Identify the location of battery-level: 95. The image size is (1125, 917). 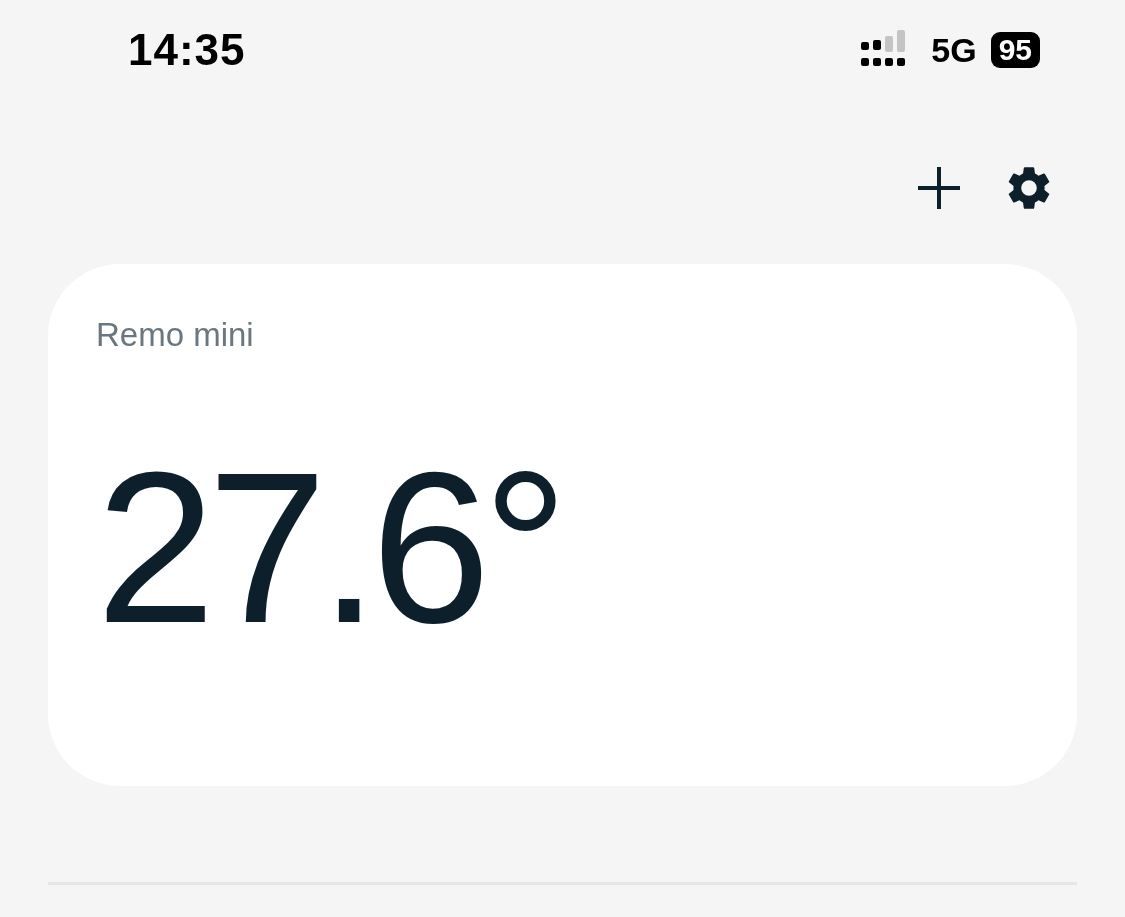
(1015, 50).